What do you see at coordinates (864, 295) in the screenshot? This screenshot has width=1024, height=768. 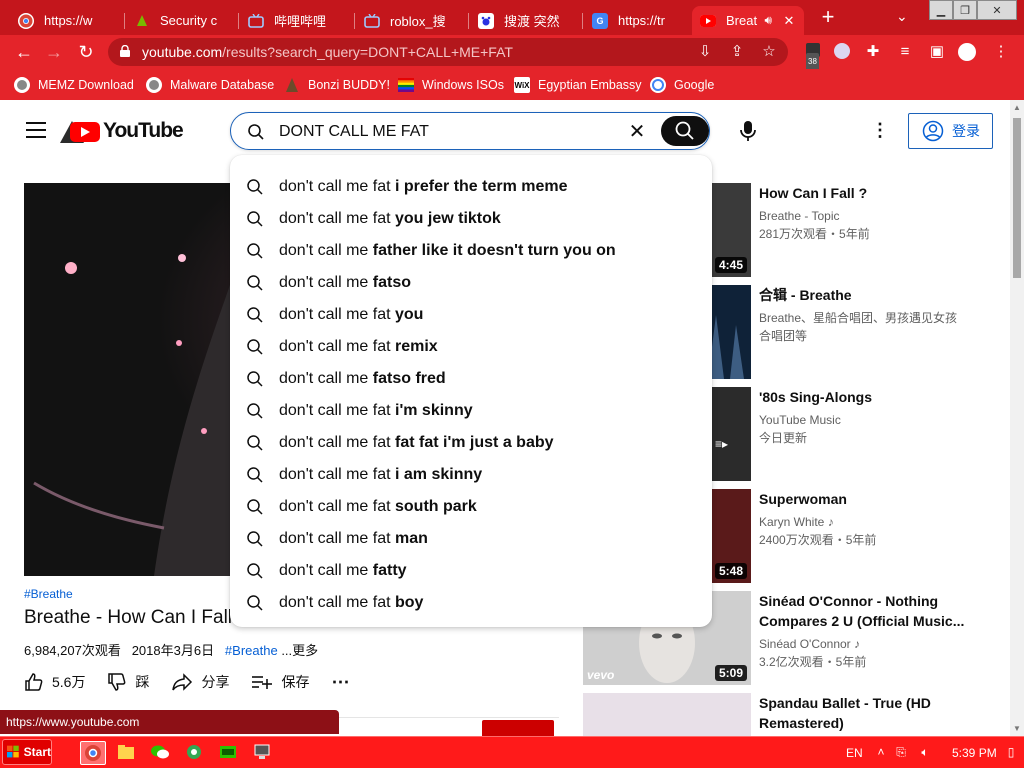 I see `recommendation-title: 合辑 - Breathe` at bounding box center [864, 295].